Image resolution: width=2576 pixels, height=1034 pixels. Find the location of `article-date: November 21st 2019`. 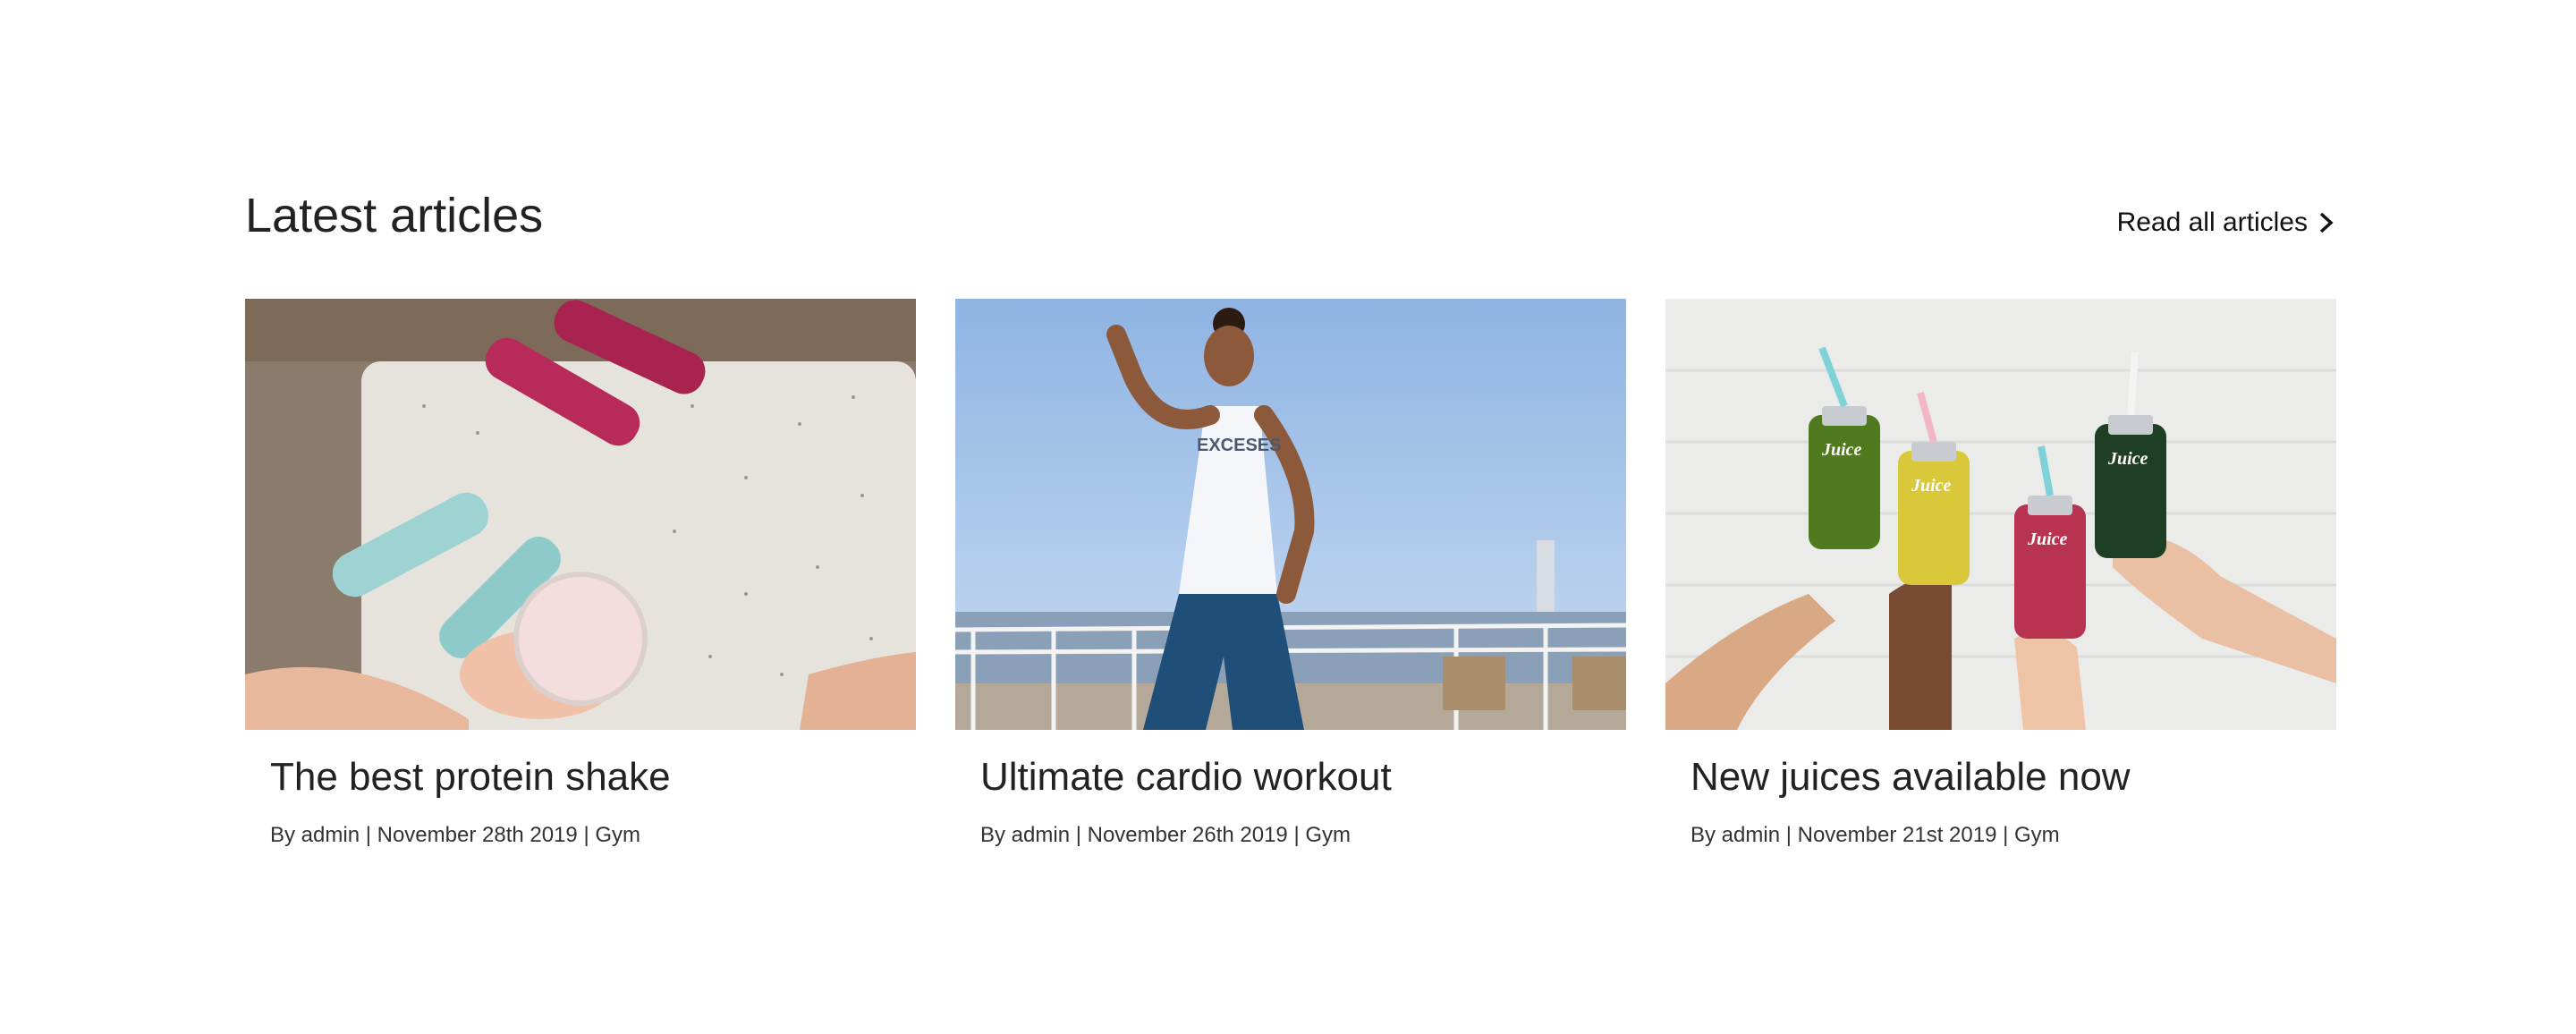

article-date: November 21st 2019 is located at coordinates (1897, 835).